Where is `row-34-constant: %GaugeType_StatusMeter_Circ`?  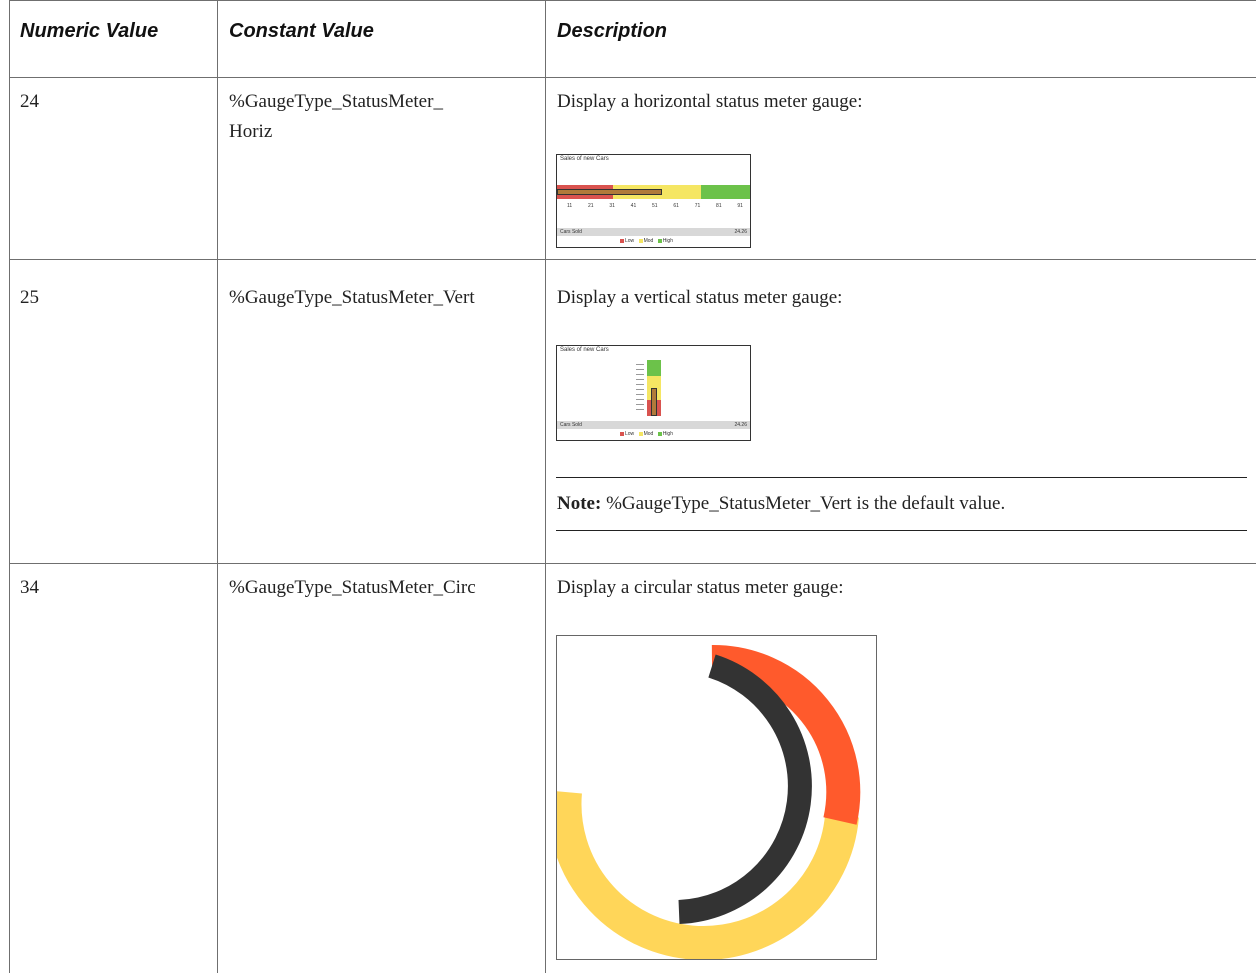 row-34-constant: %GaugeType_StatusMeter_Circ is located at coordinates (352, 587).